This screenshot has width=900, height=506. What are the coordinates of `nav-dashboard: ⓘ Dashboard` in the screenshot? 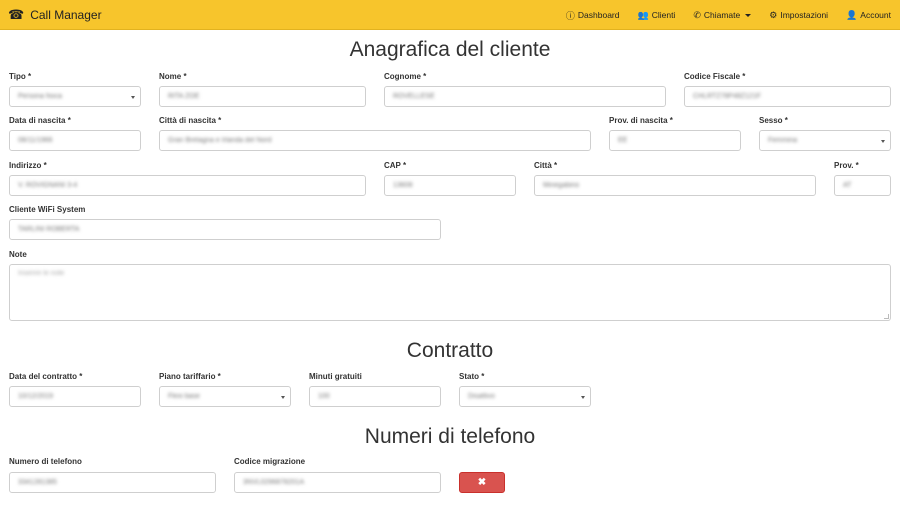 It's located at (593, 15).